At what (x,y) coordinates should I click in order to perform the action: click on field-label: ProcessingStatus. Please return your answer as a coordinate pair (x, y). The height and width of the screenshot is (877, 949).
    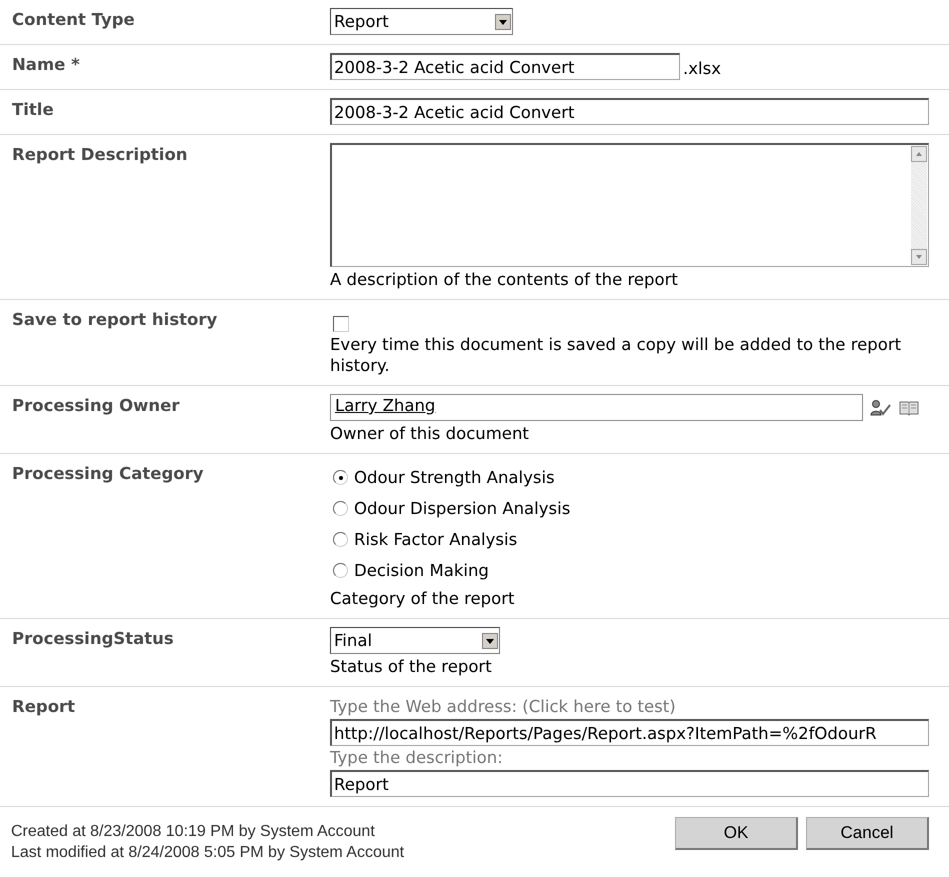
    Looking at the image, I should click on (93, 639).